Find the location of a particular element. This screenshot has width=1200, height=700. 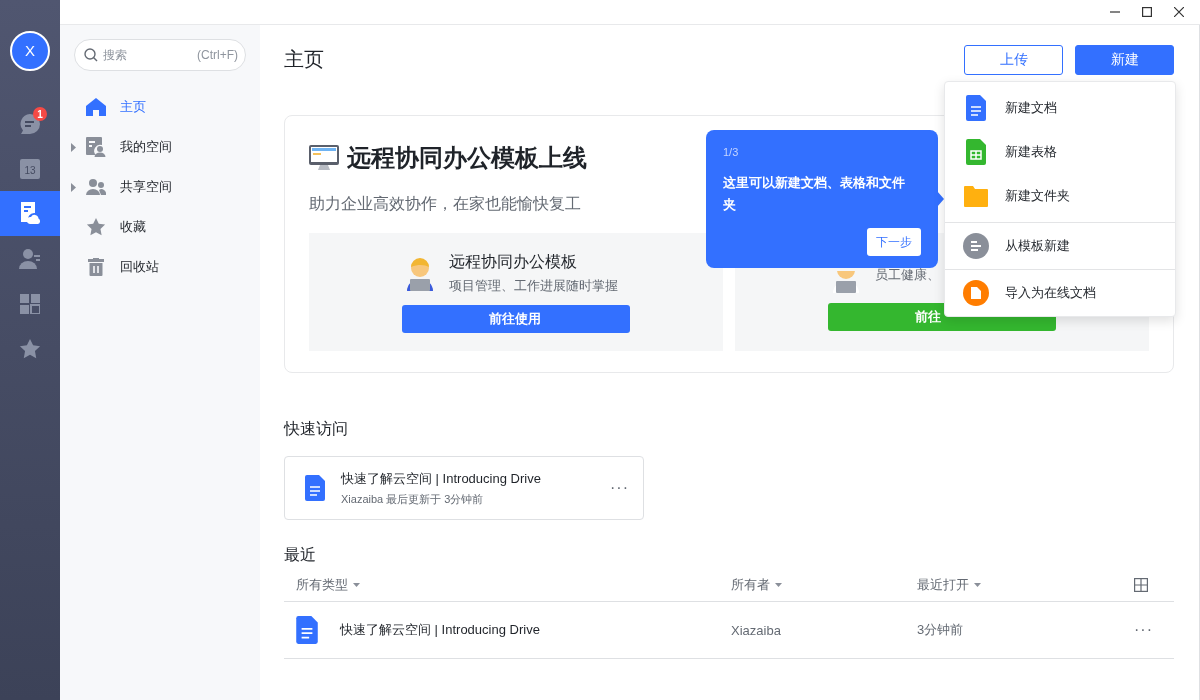

monitor-icon is located at coordinates (324, 158).